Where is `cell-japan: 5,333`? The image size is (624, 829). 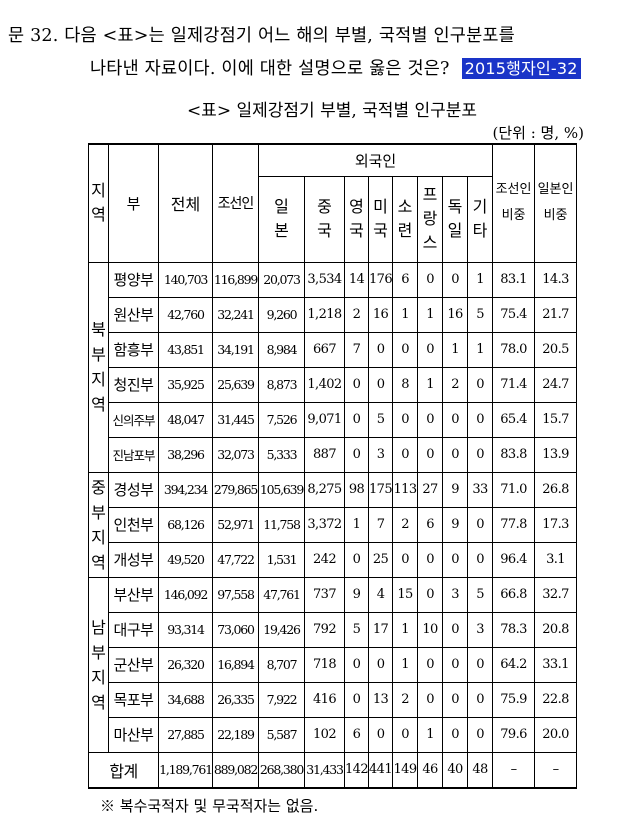
cell-japan: 5,333 is located at coordinates (281, 454).